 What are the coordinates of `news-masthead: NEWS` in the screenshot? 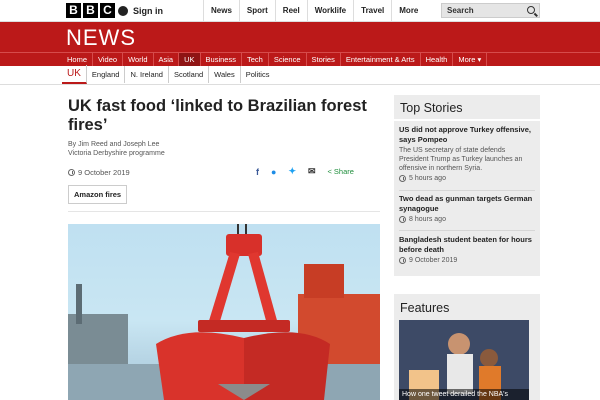 It's located at (300, 37).